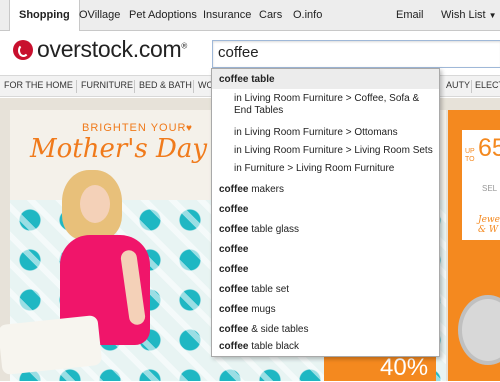 The height and width of the screenshot is (382, 500). Describe the element at coordinates (51, 345) in the screenshot. I see `promo-photo-pillow` at that location.